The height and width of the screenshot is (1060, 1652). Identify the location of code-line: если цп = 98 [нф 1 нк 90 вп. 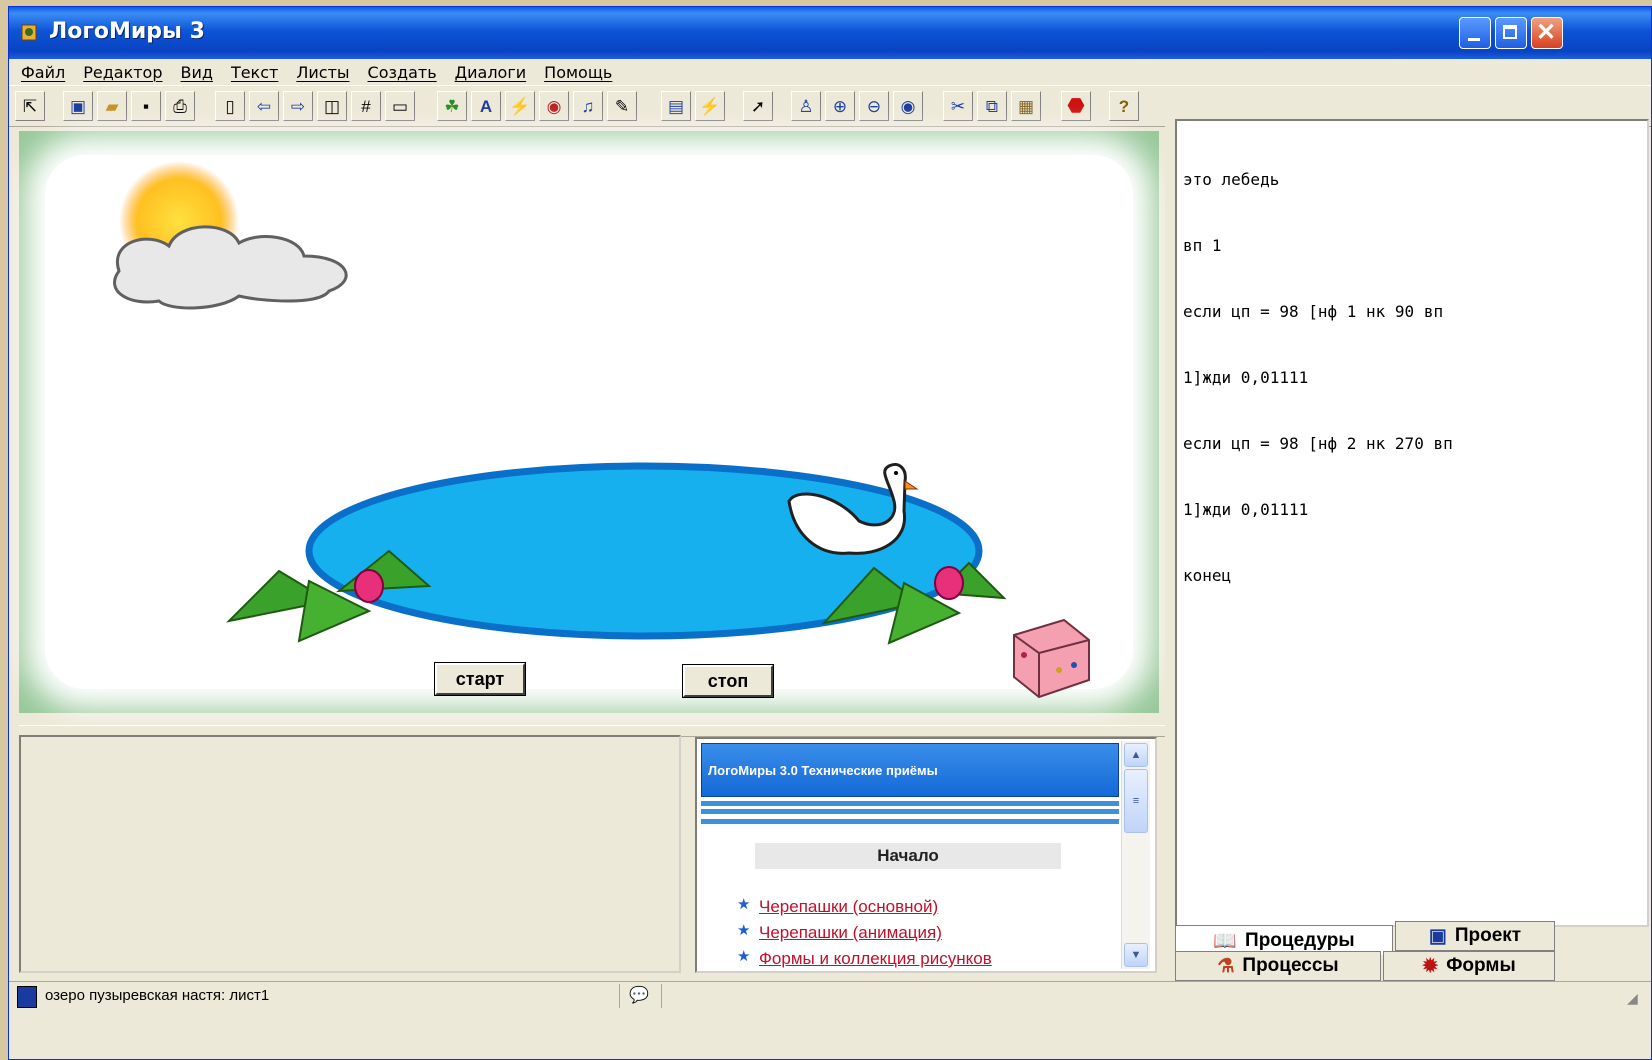
(1313, 311).